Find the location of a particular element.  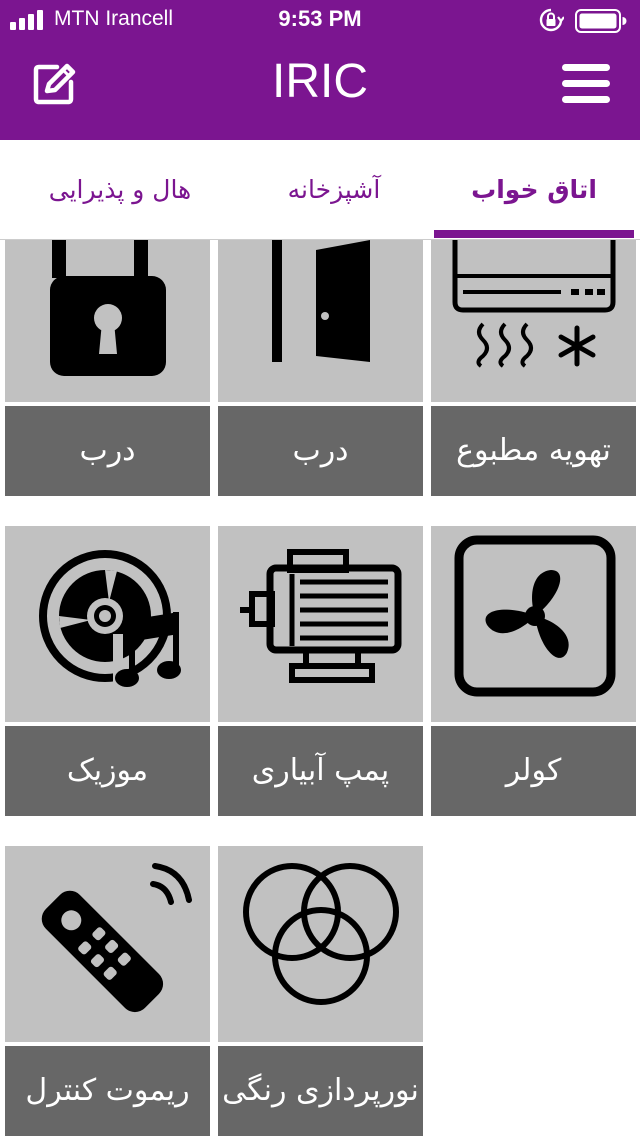

room-tabs: اتاق خواب آشپزخانه هال و پذیرایی is located at coordinates (320, 190).